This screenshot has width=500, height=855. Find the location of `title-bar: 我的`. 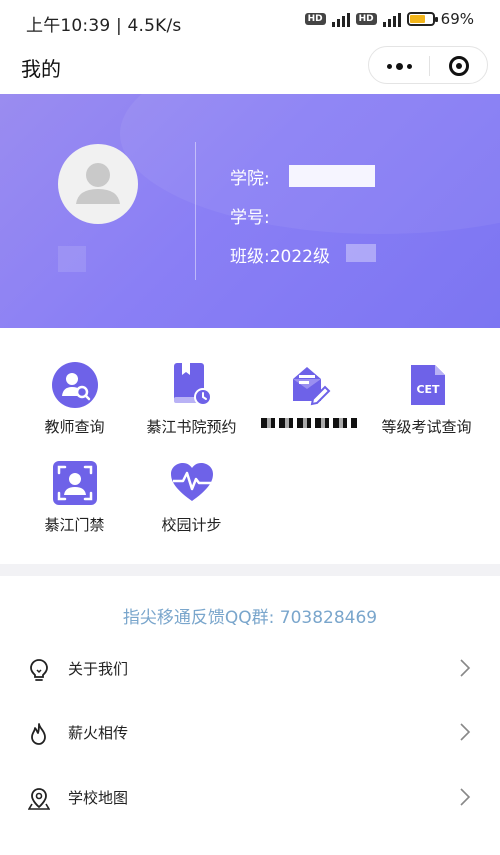

title-bar: 我的 is located at coordinates (250, 67).